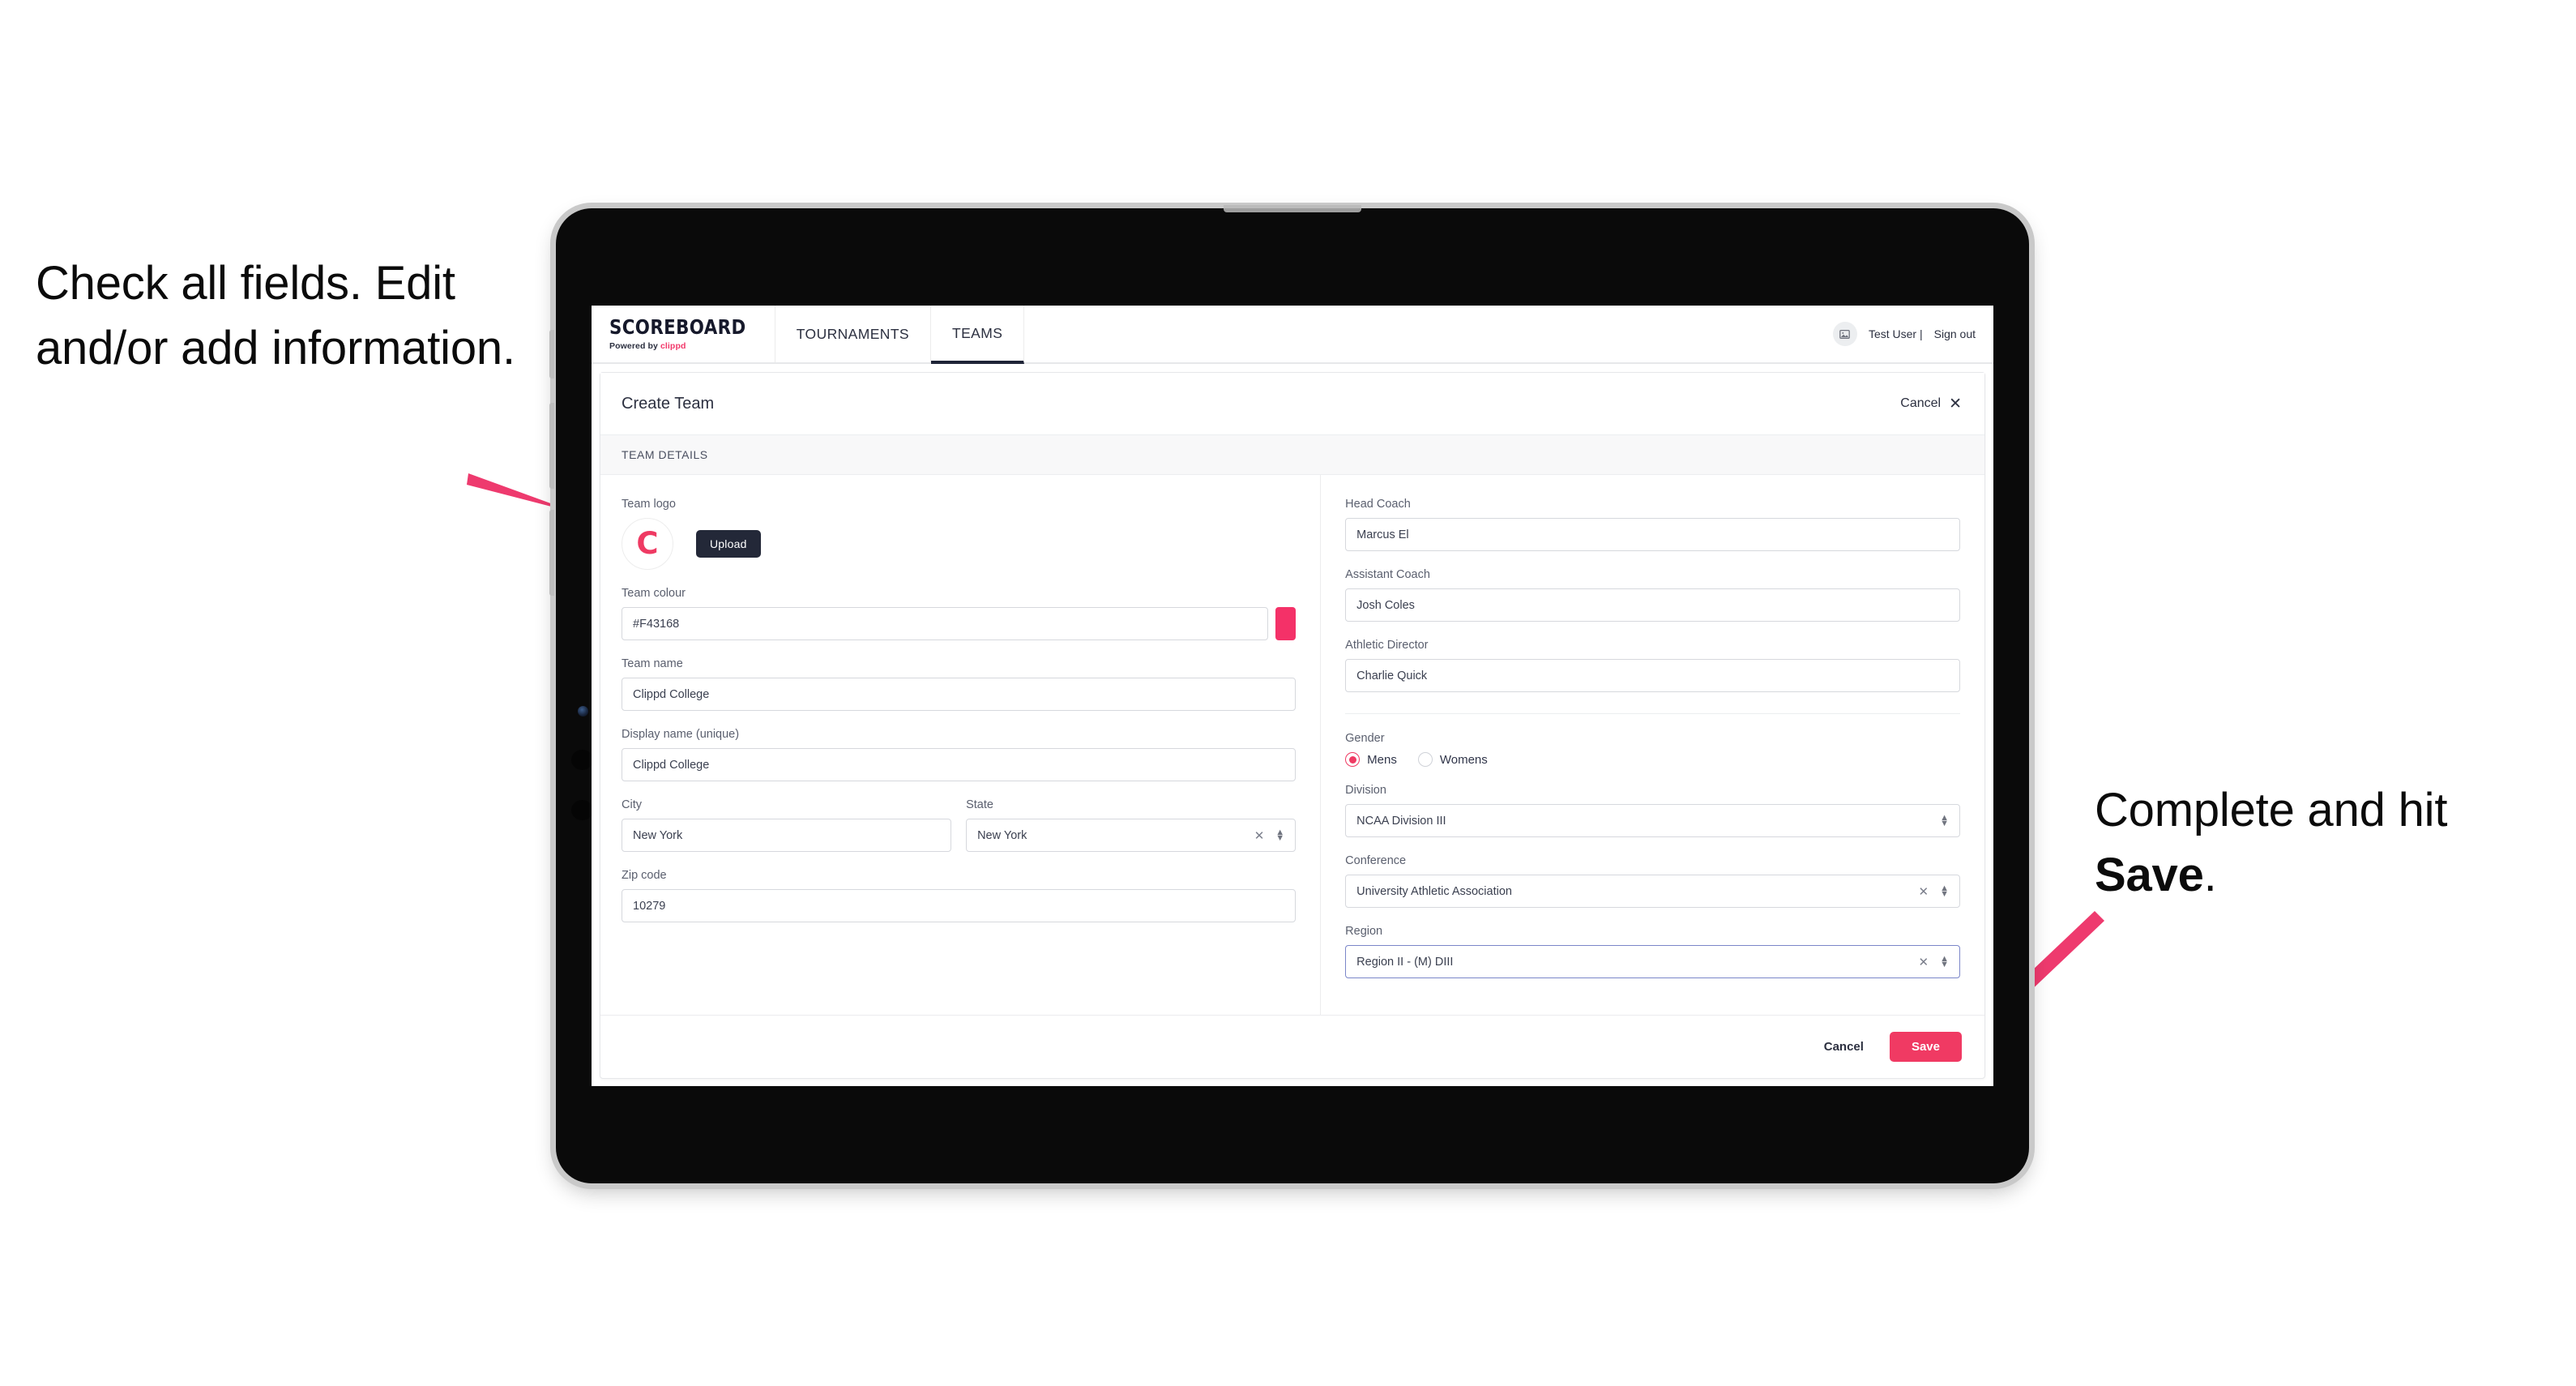 This screenshot has height=1386, width=2576. I want to click on field-gender: Gender Mens Womens, so click(1652, 740).